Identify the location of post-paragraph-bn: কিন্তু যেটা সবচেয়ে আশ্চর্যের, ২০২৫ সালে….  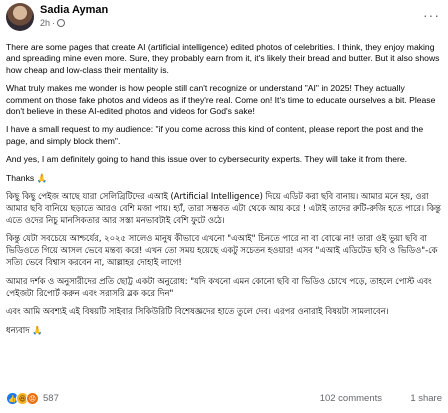
(222, 250).